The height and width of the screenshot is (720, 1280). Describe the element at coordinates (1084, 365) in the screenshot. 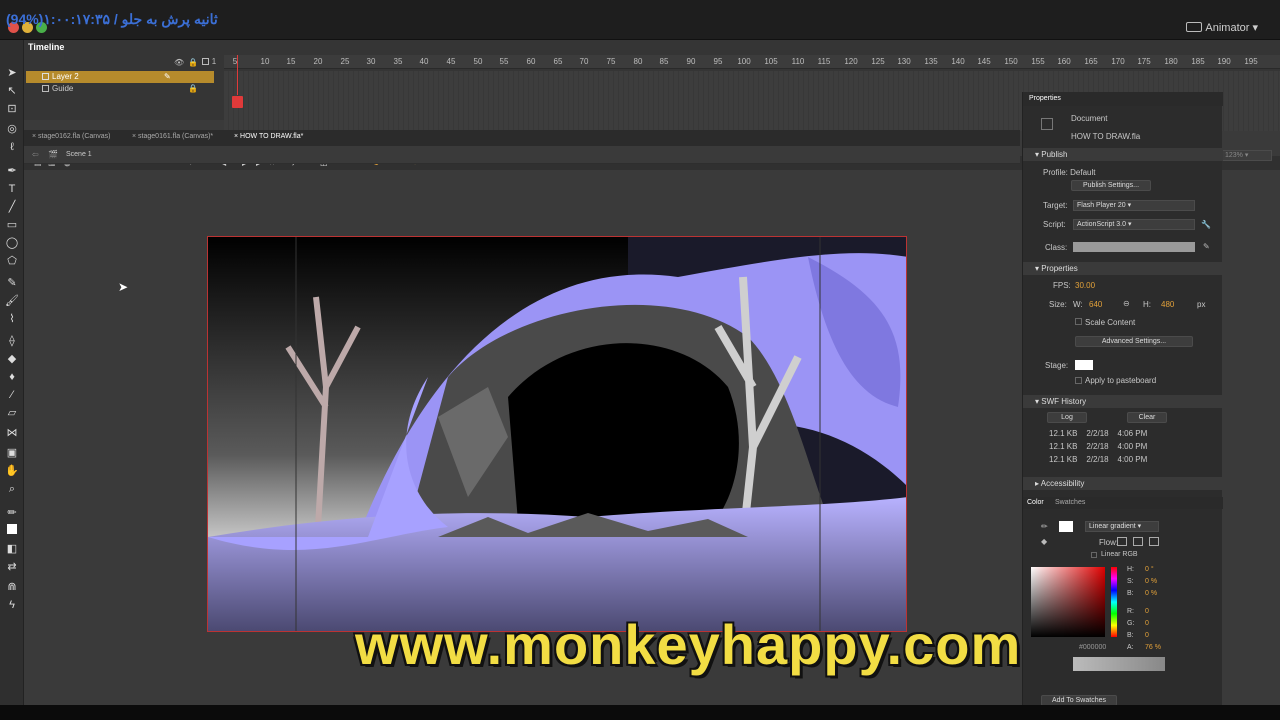

I see `stage-color-swatch` at that location.